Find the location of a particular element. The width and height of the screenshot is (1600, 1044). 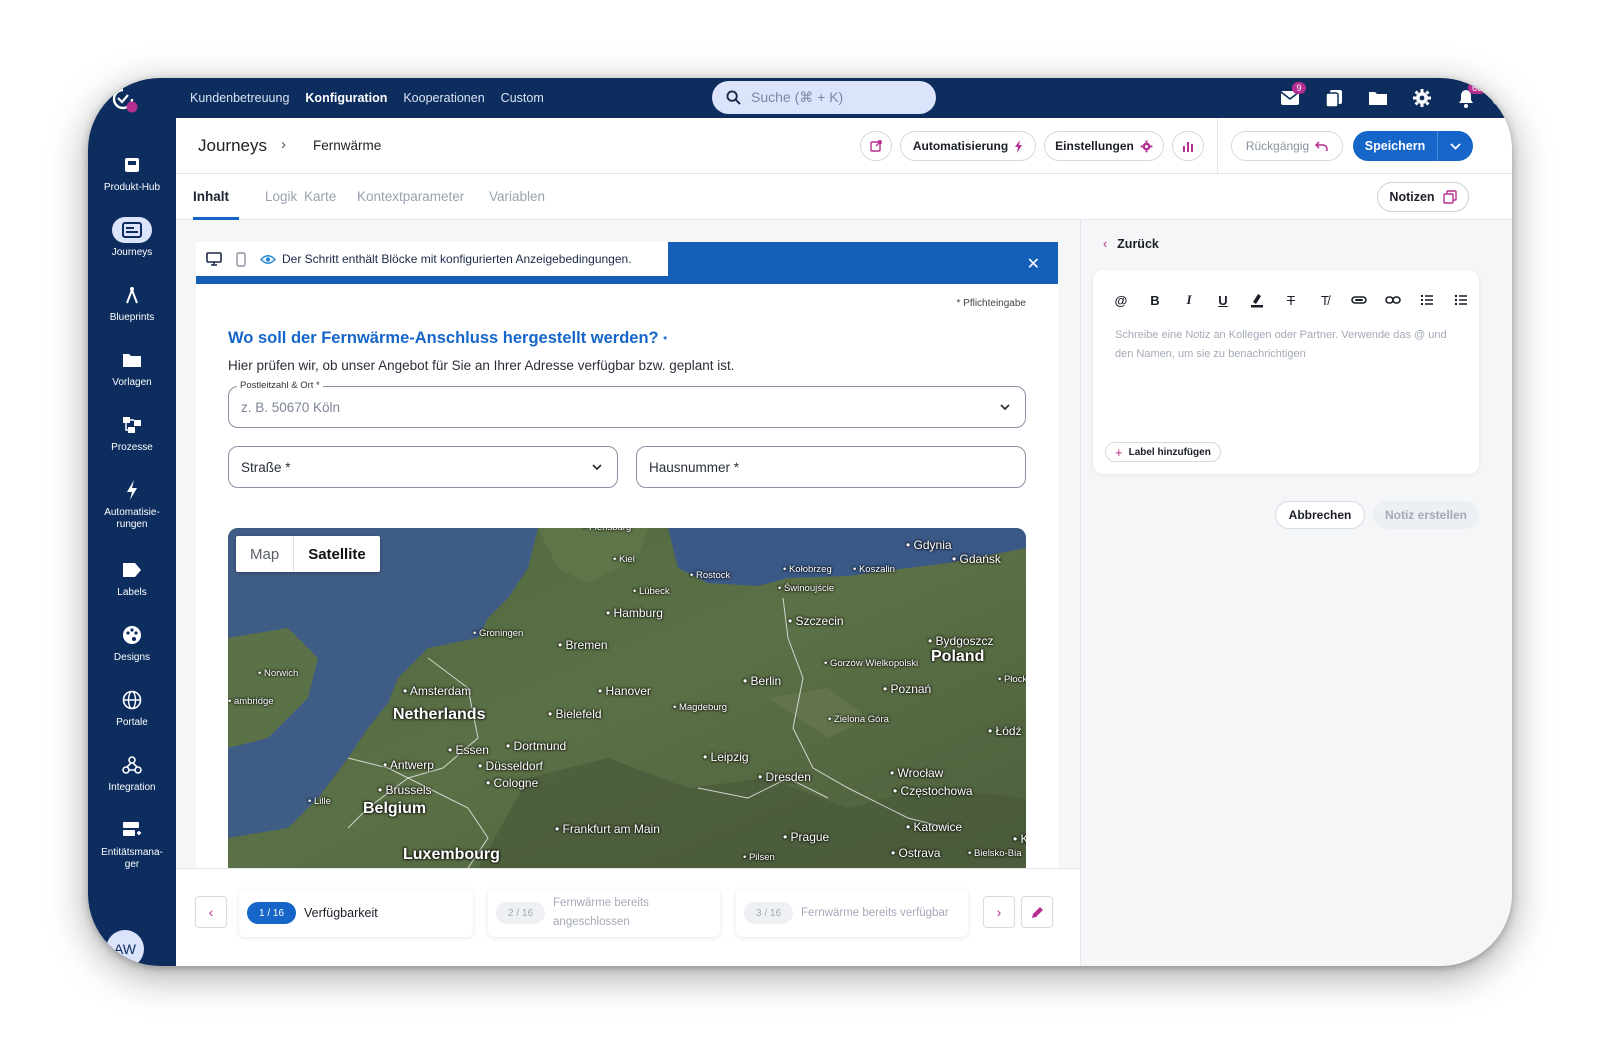

map-label: • Düsseldorf is located at coordinates (510, 766).